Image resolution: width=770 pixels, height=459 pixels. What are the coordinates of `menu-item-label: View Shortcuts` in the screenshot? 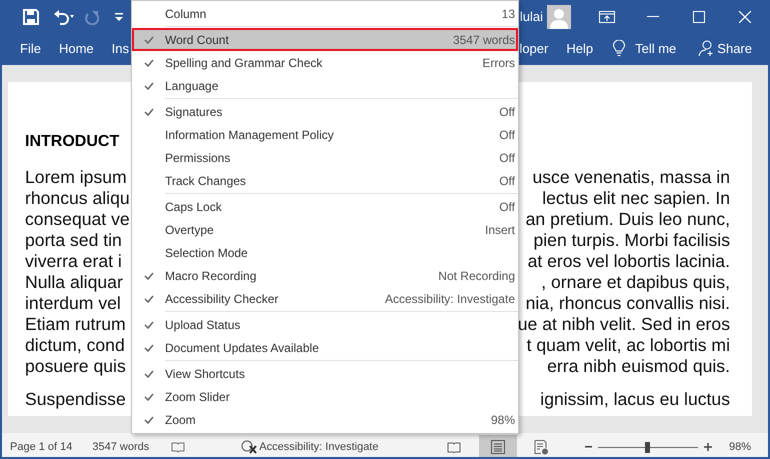 It's located at (205, 373).